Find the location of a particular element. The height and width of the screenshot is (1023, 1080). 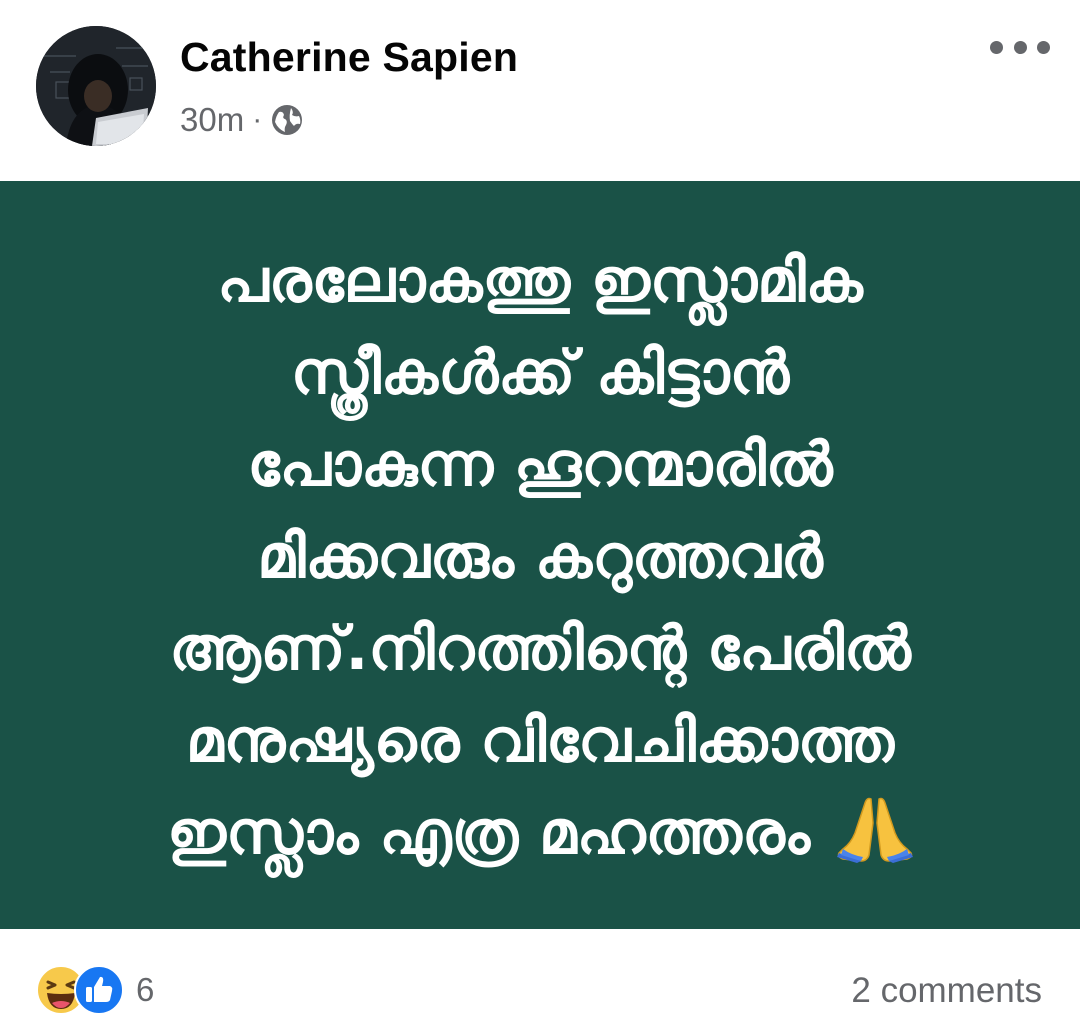

post-meta: 30m · is located at coordinates (242, 120).